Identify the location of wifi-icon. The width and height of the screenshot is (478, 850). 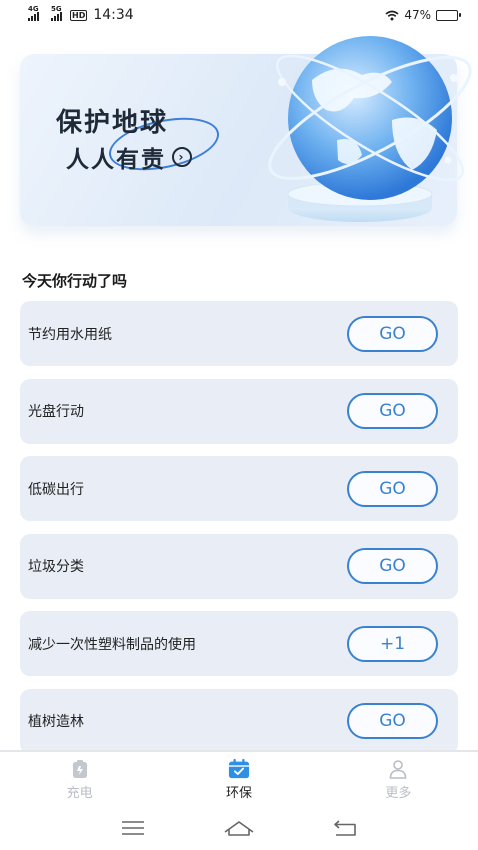
(392, 15).